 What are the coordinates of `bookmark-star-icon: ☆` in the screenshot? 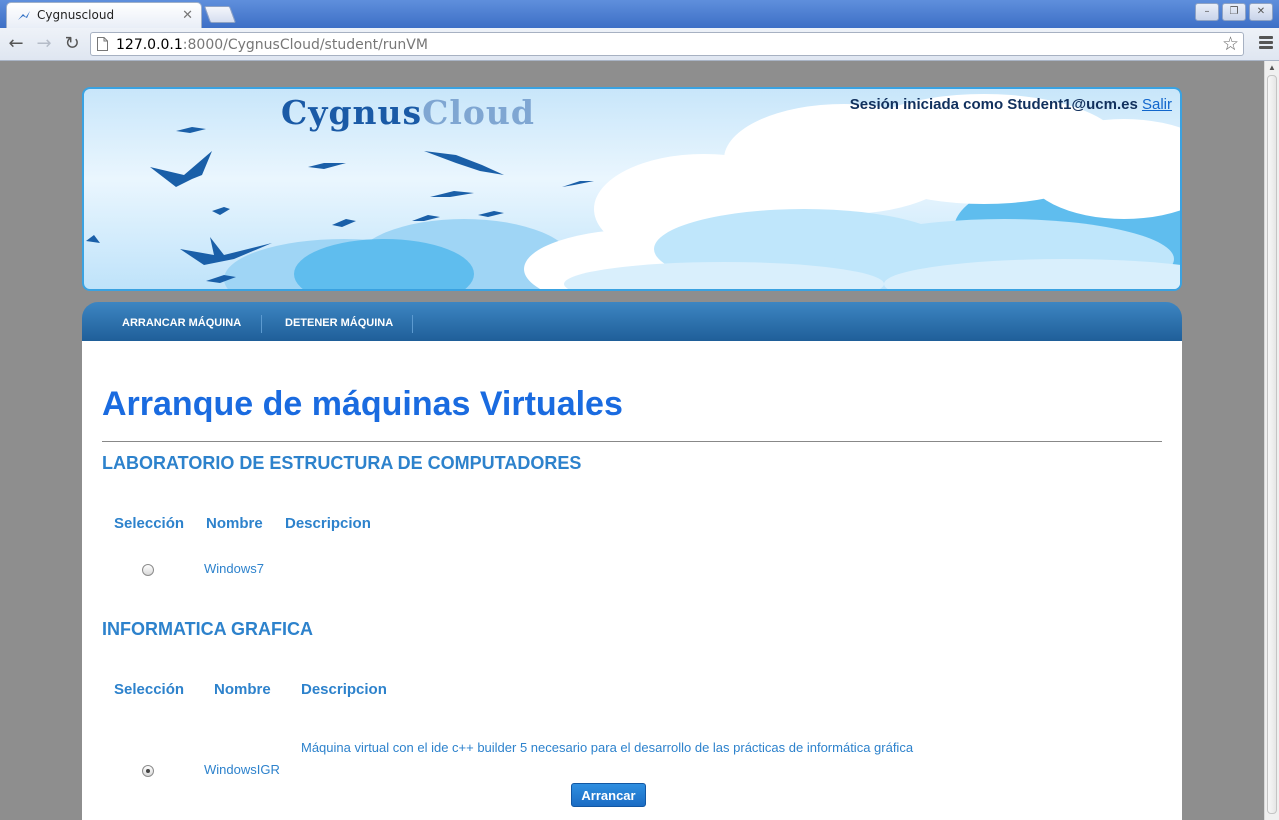 It's located at (1230, 44).